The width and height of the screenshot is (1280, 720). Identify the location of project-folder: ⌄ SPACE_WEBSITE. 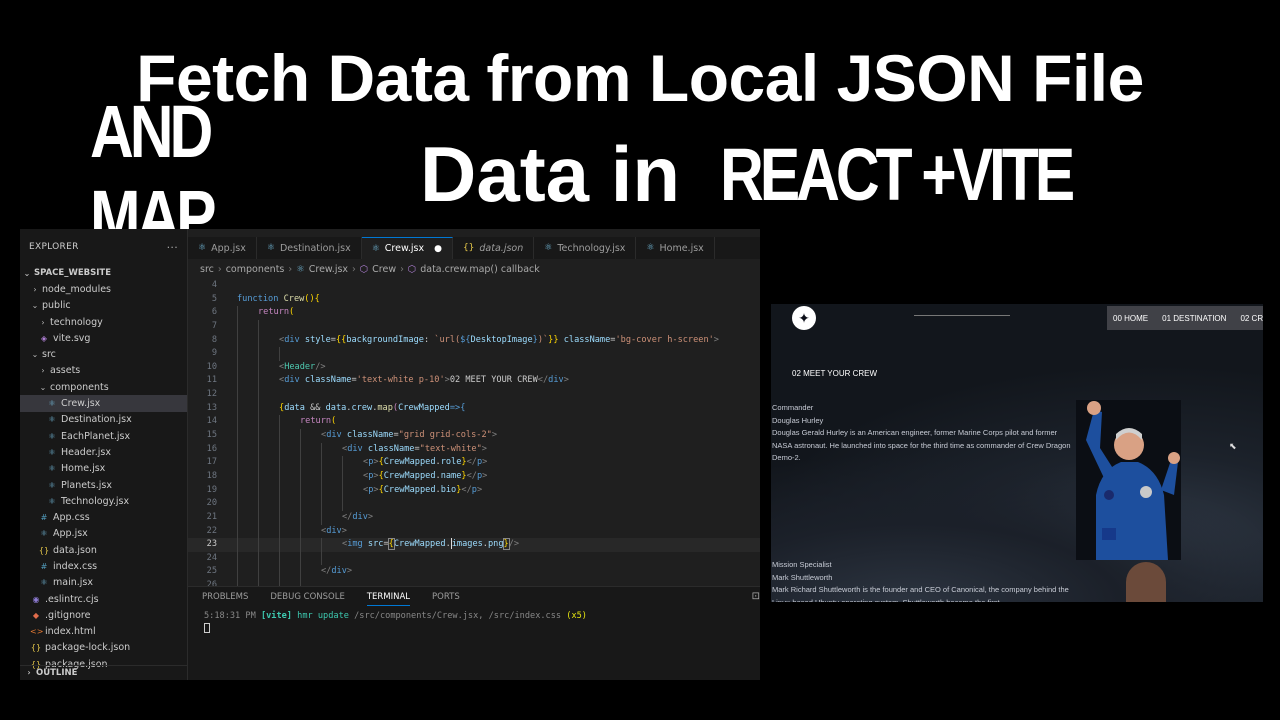
(103, 273).